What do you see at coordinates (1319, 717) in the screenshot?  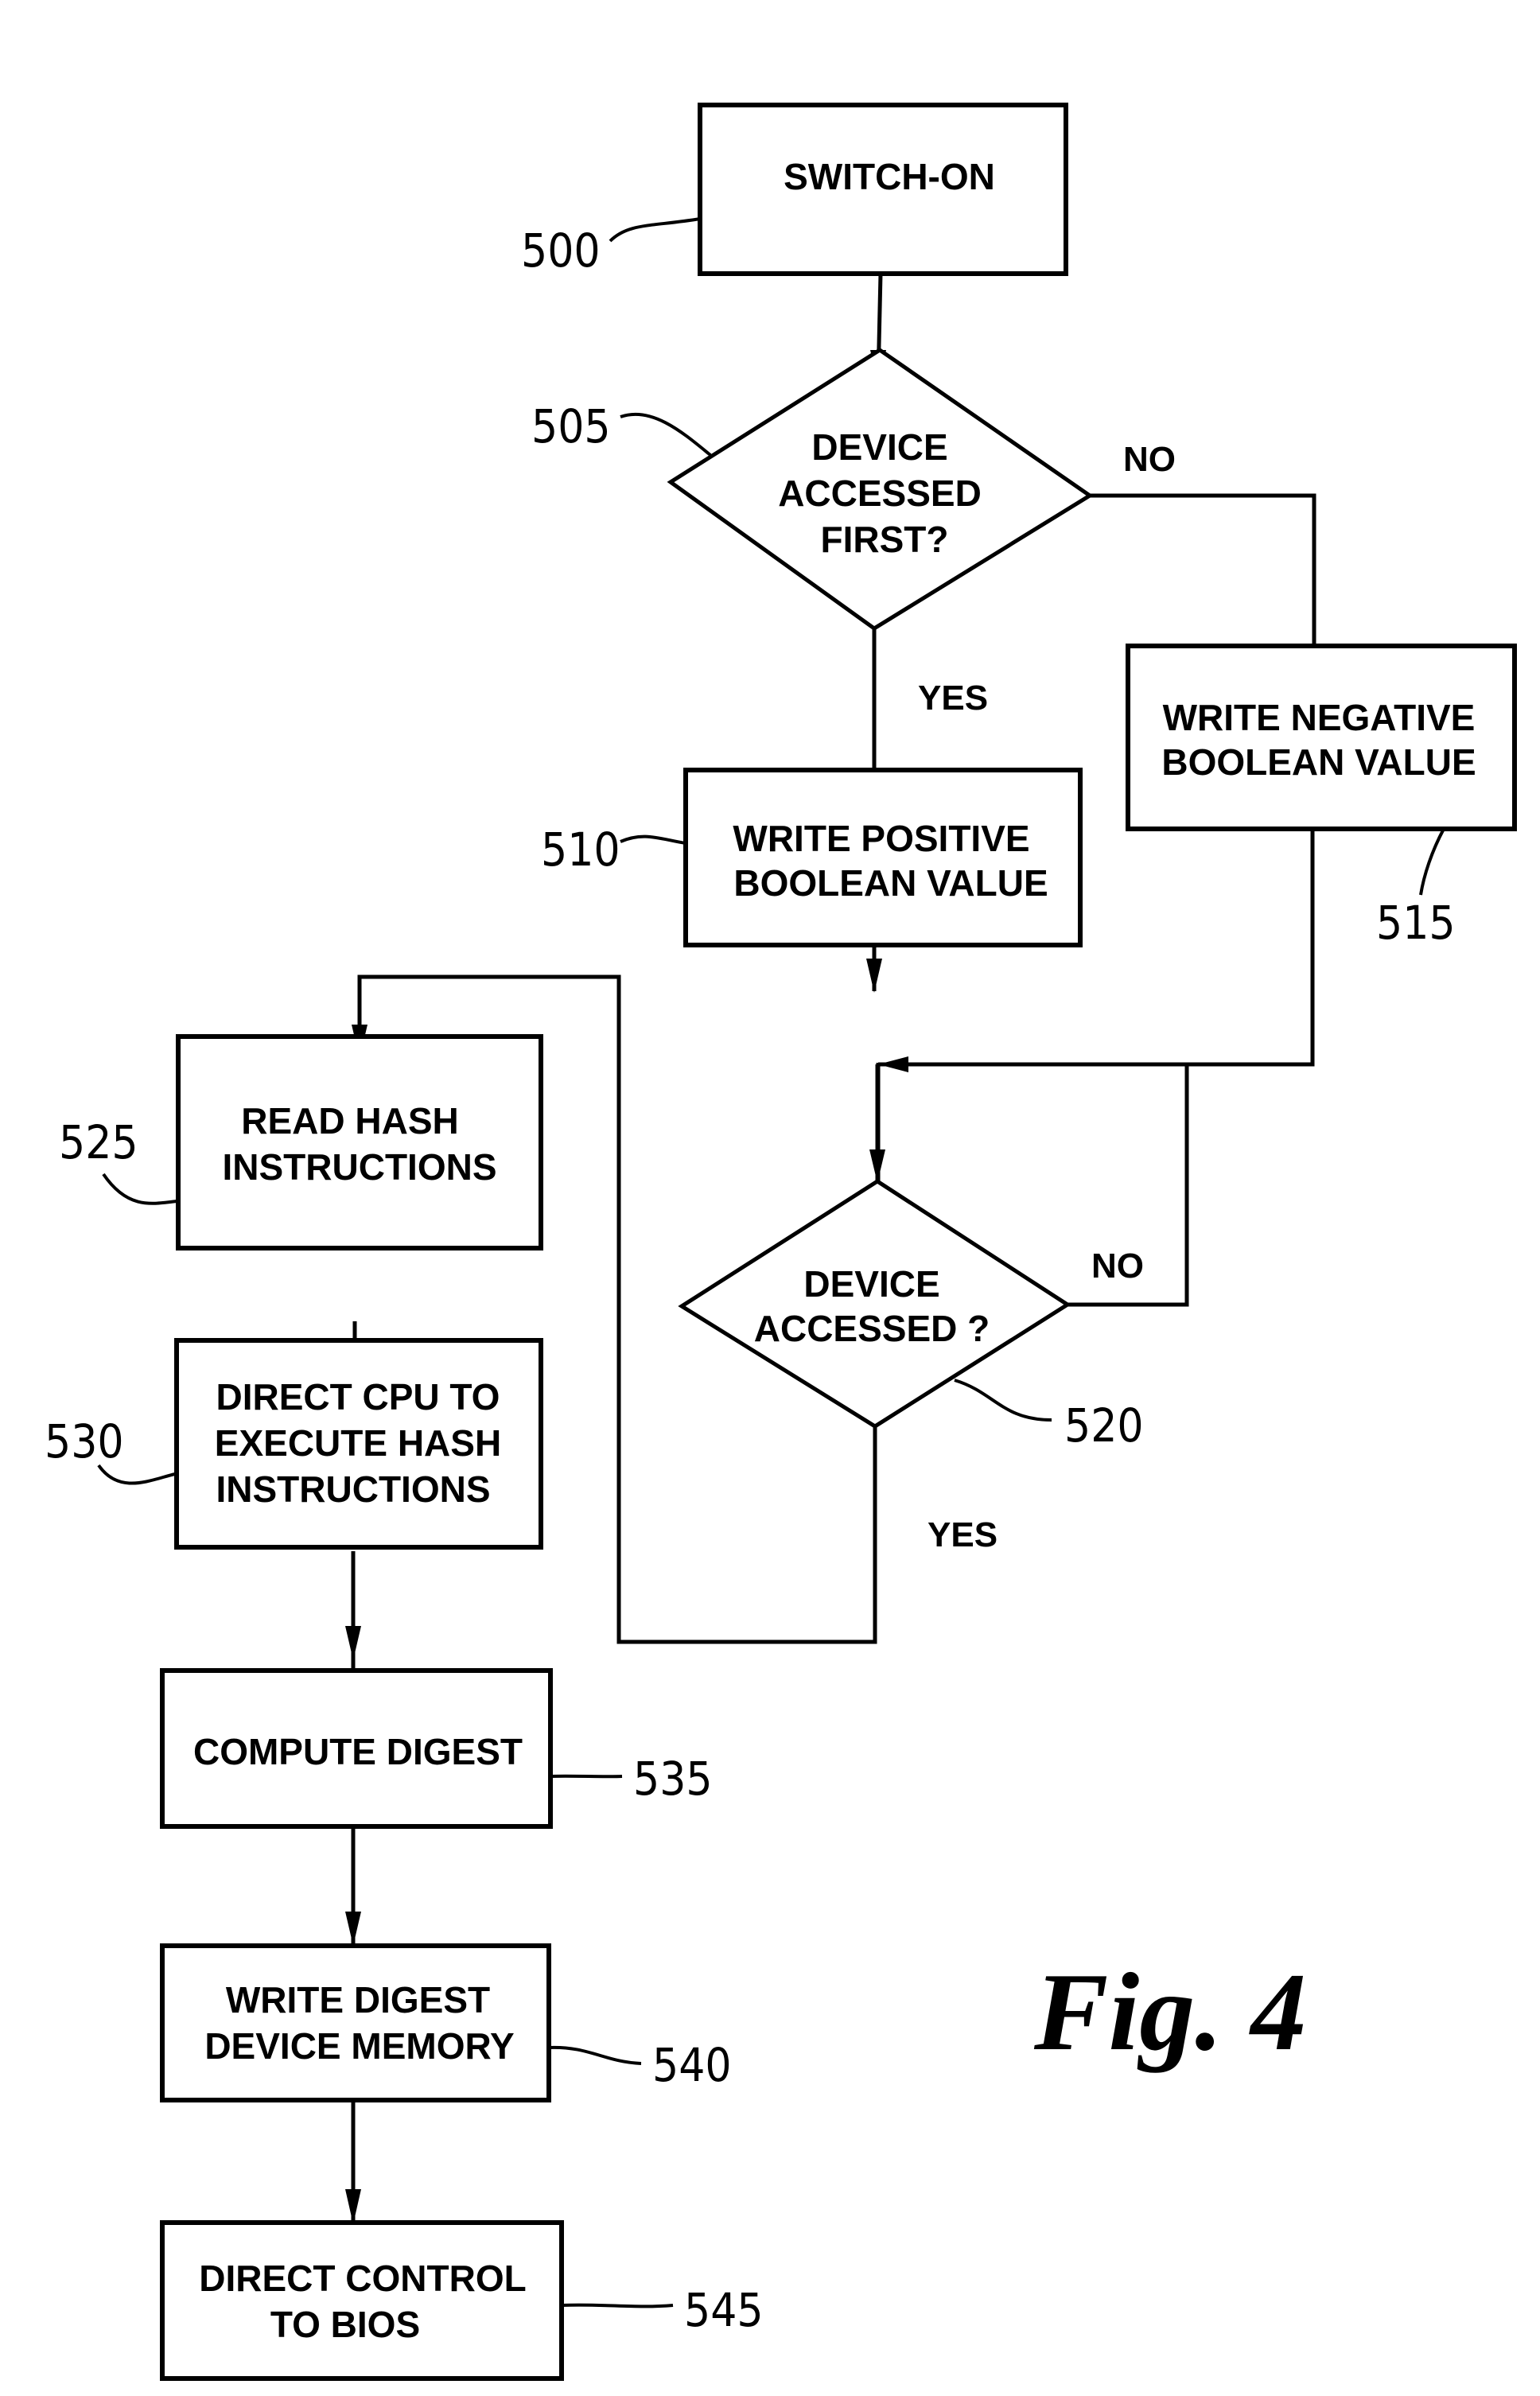 I see `node-515-text-1: WRITE NEGATIVE` at bounding box center [1319, 717].